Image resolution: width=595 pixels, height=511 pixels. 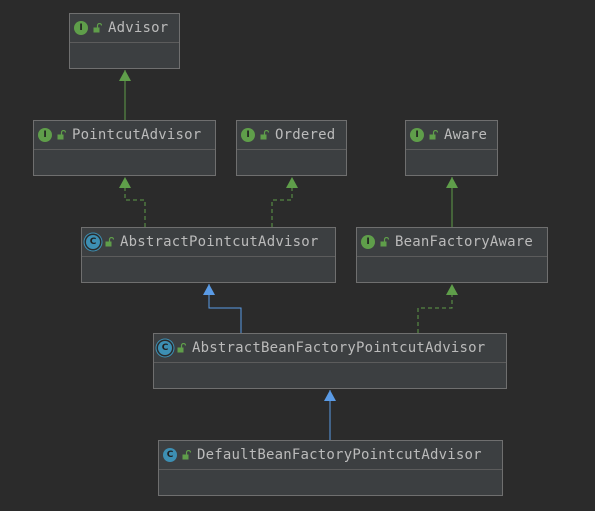 What do you see at coordinates (219, 242) in the screenshot?
I see `node-name: AbstractPointcutAdvisor` at bounding box center [219, 242].